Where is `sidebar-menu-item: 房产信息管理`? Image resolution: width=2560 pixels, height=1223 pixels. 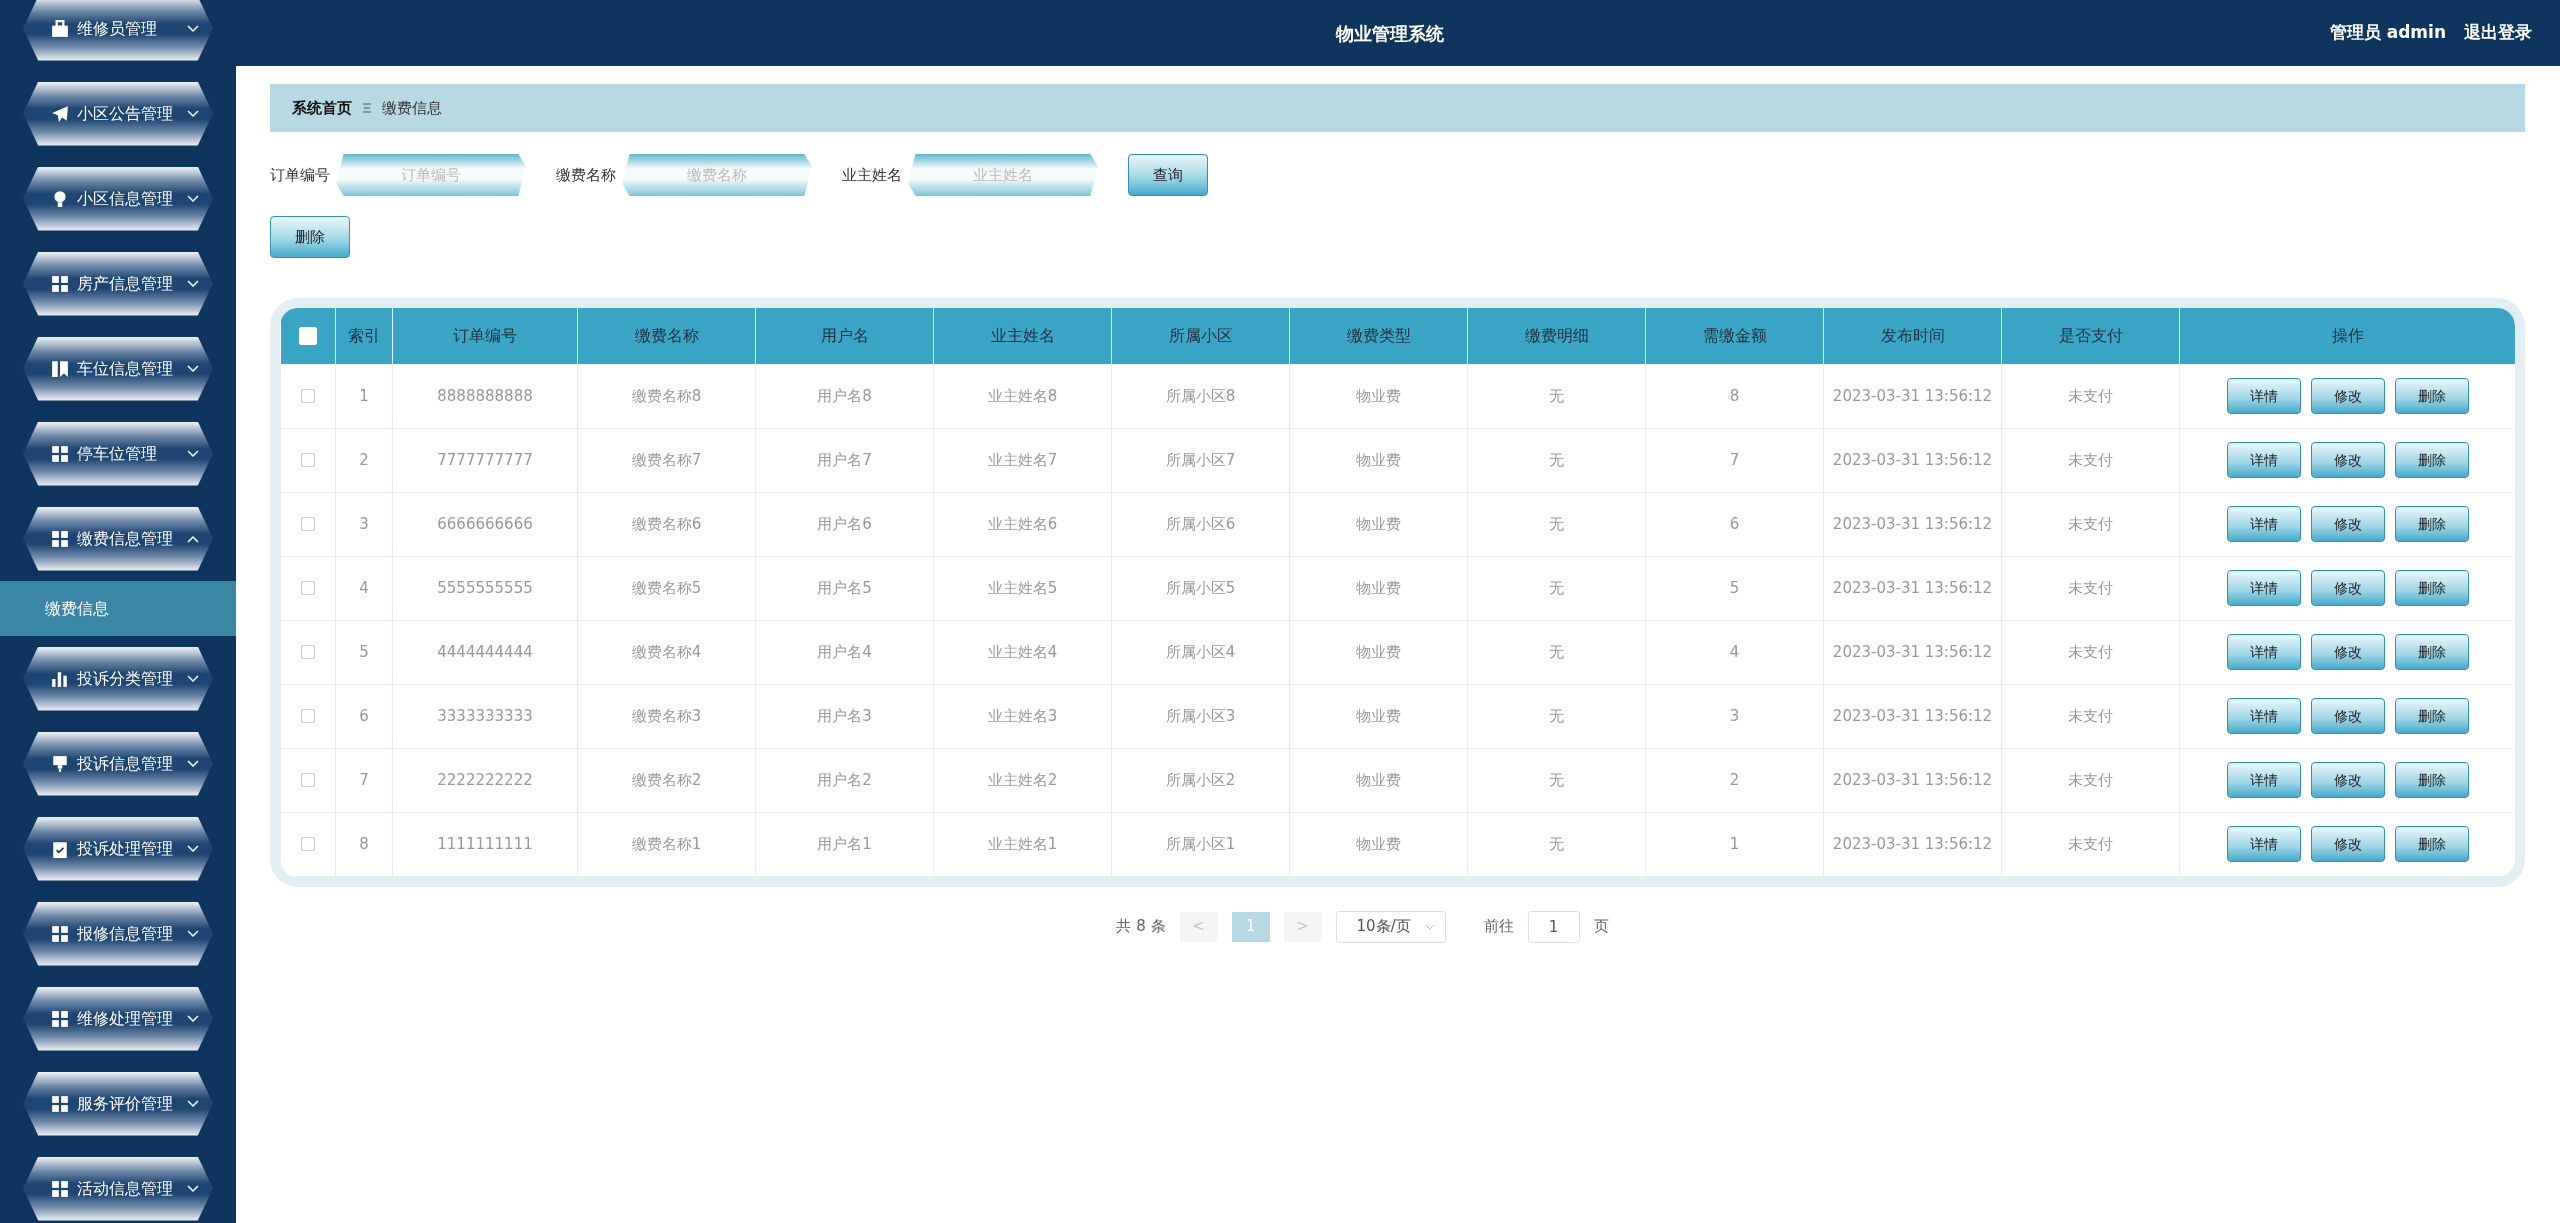 sidebar-menu-item: 房产信息管理 is located at coordinates (118, 283).